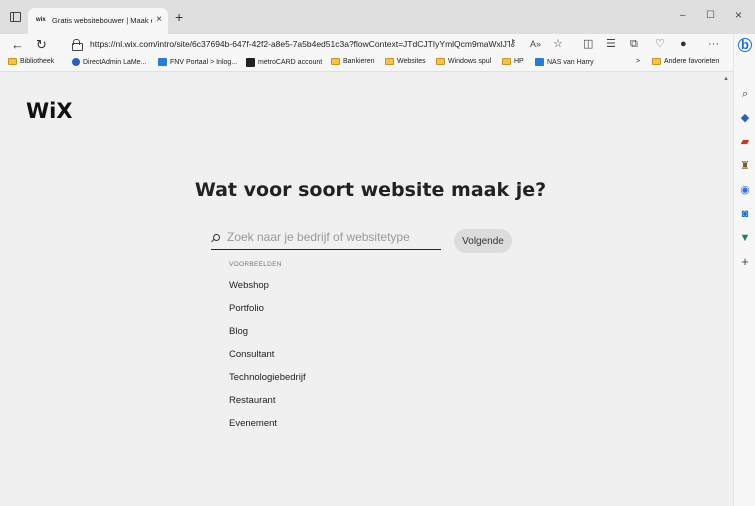 The height and width of the screenshot is (506, 755). I want to click on next-button: Volgende, so click(483, 241).